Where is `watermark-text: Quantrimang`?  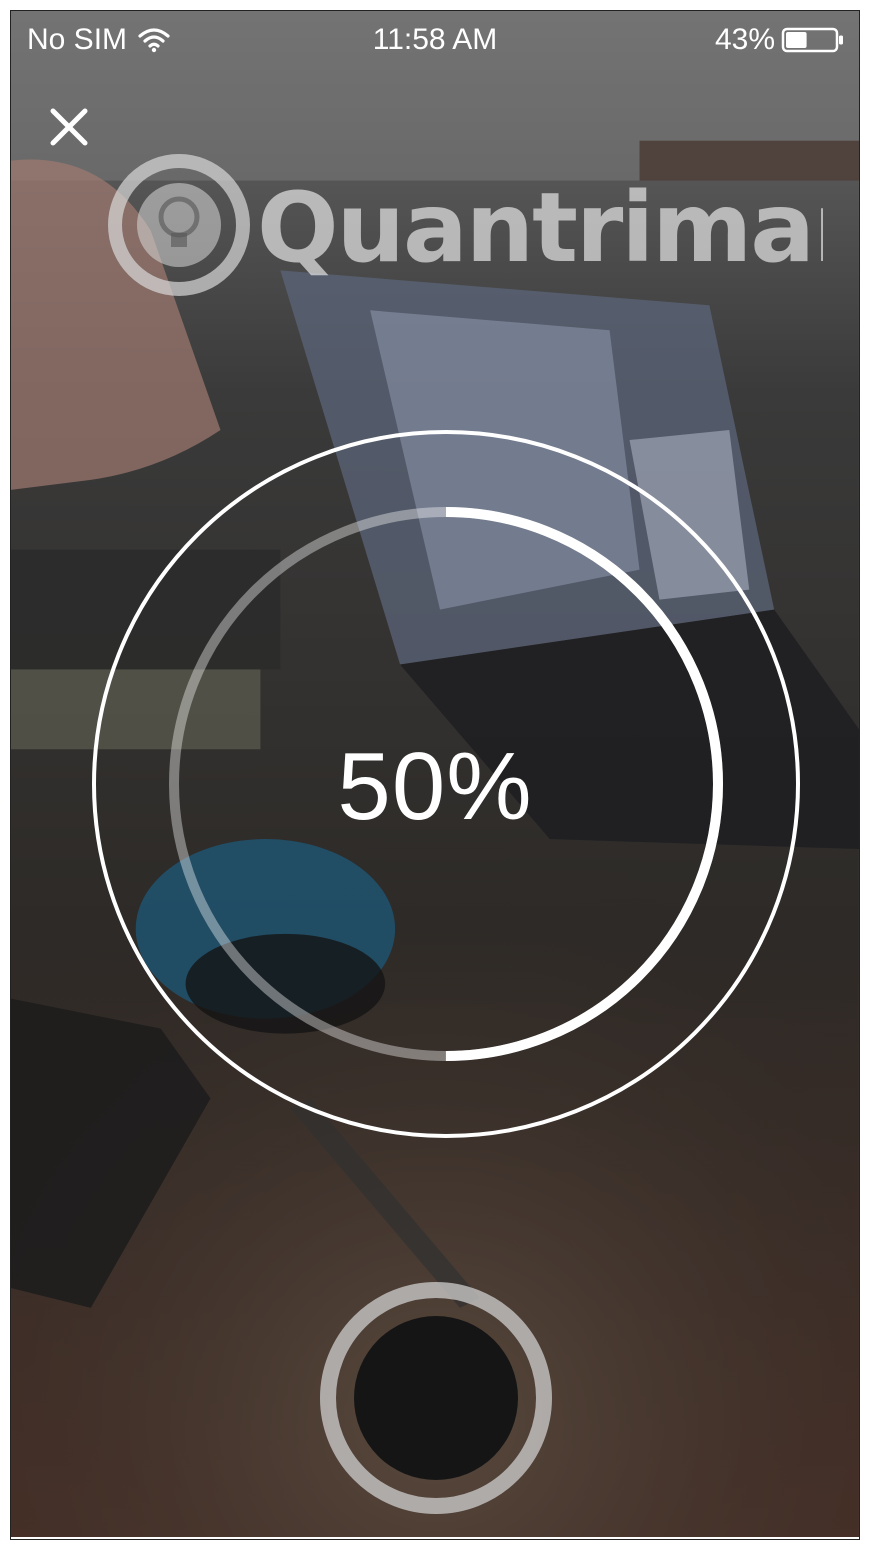 watermark-text: Quantrimang is located at coordinates (540, 228).